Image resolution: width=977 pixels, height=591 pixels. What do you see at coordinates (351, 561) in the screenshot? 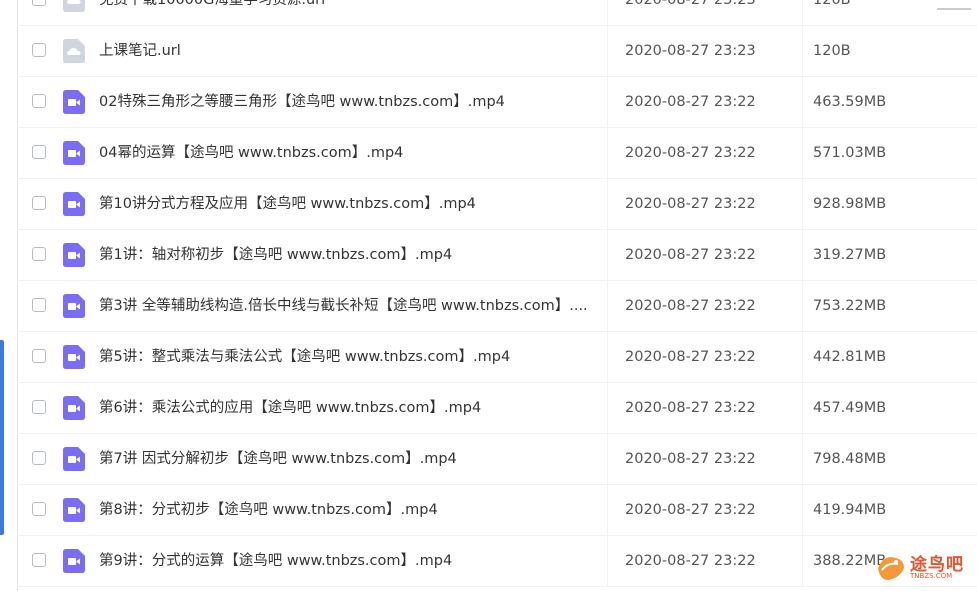
I see `file-name: 第9讲：分式的运算【途鸟吧 www.tnbzs.com】.mp4` at bounding box center [351, 561].